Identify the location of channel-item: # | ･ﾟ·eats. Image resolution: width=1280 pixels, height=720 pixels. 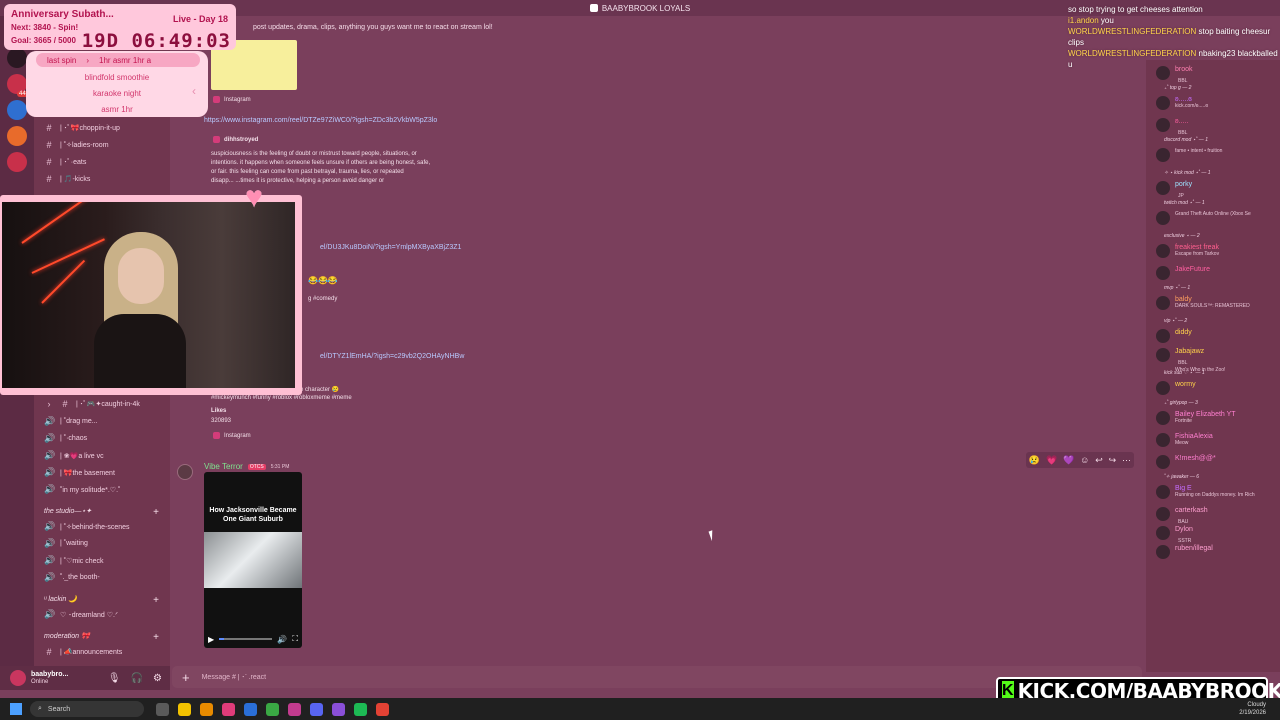
(65, 161).